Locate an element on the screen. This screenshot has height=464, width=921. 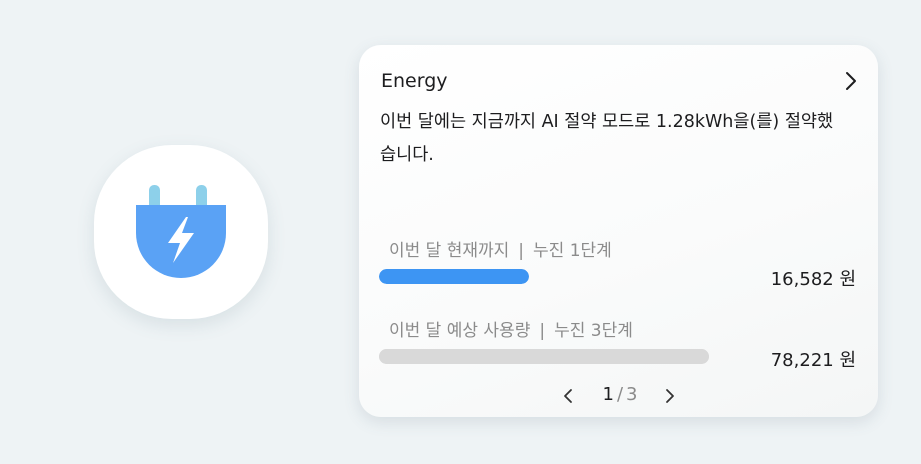
forecast-usage-bar is located at coordinates (544, 356).